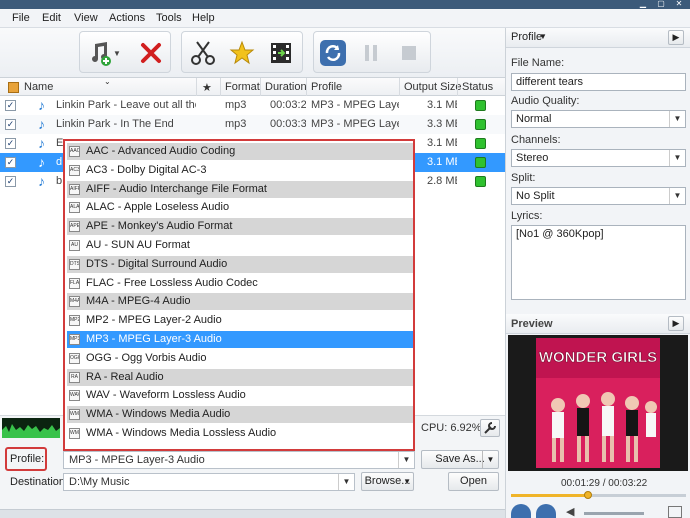 The image size is (690, 518). I want to click on pause-button, so click(371, 53).